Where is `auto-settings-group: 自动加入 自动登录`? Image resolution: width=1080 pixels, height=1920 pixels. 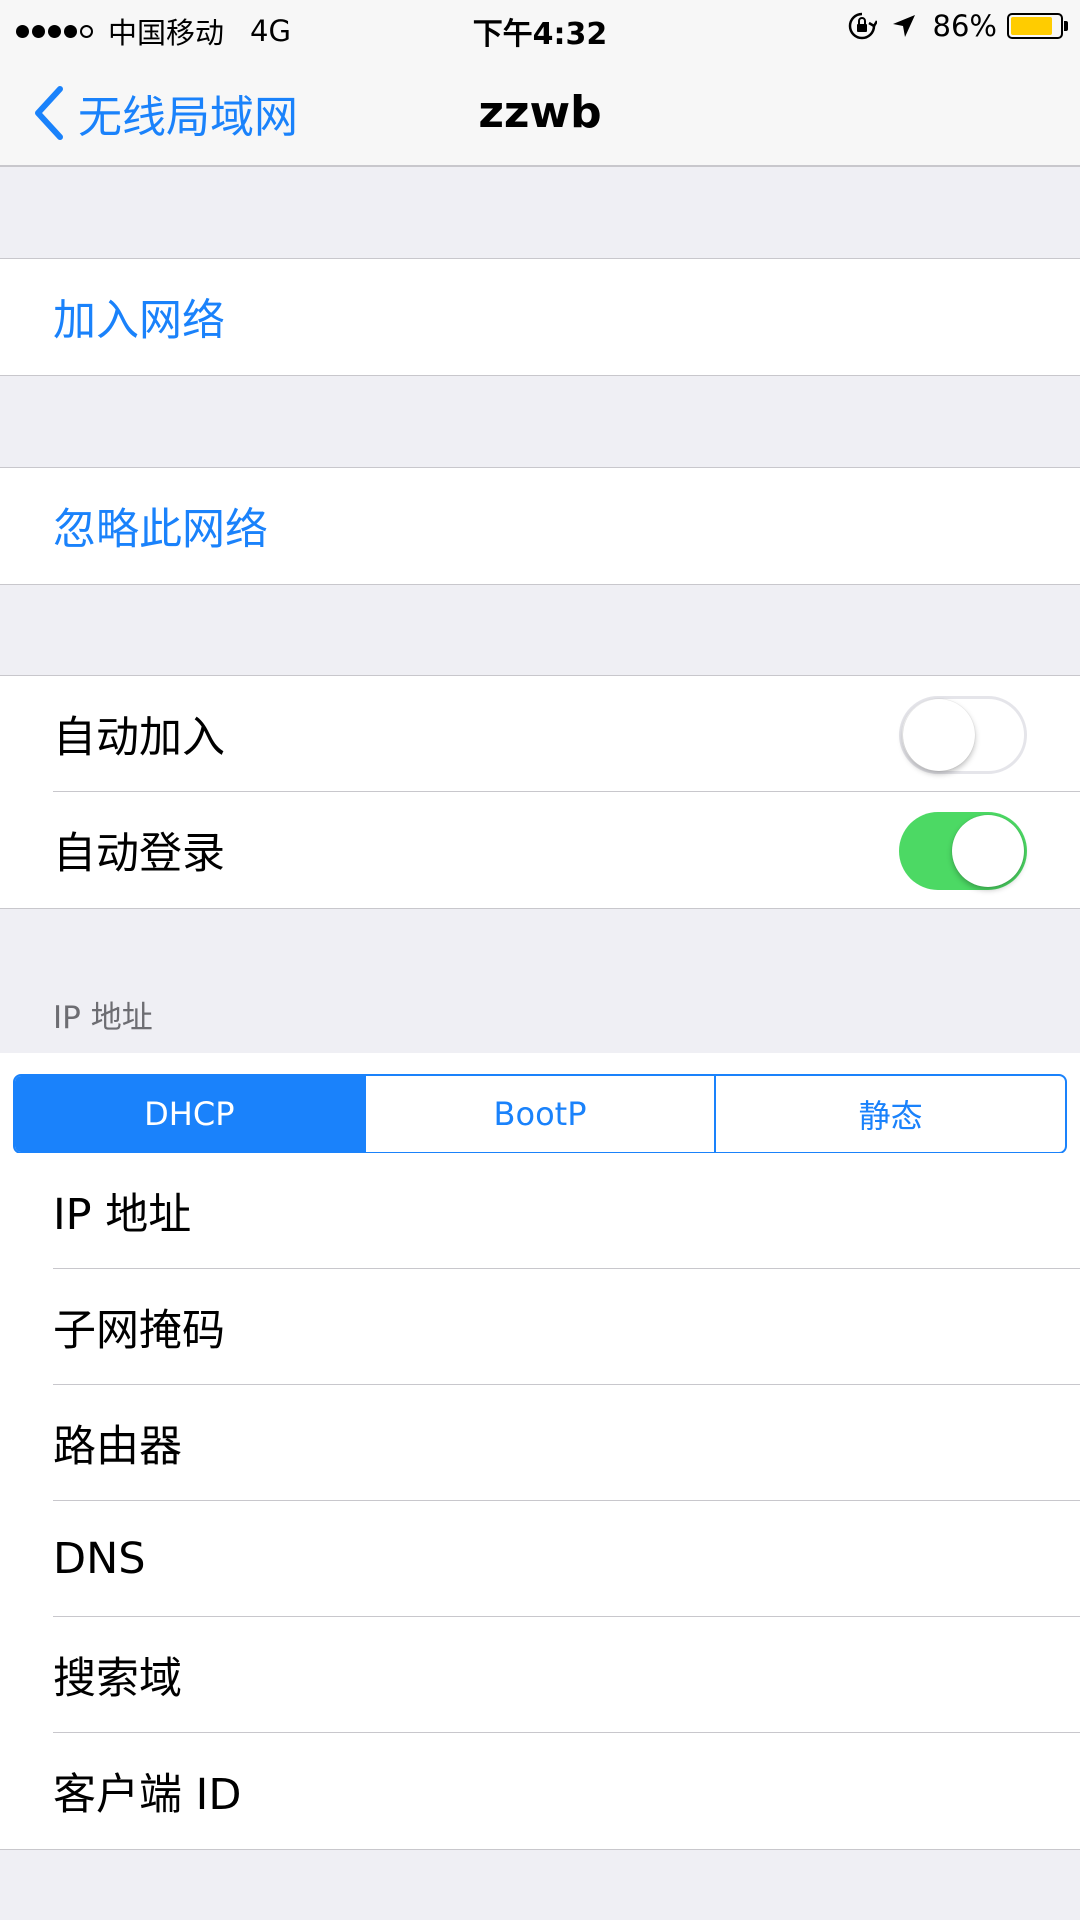 auto-settings-group: 自动加入 自动登录 is located at coordinates (540, 792).